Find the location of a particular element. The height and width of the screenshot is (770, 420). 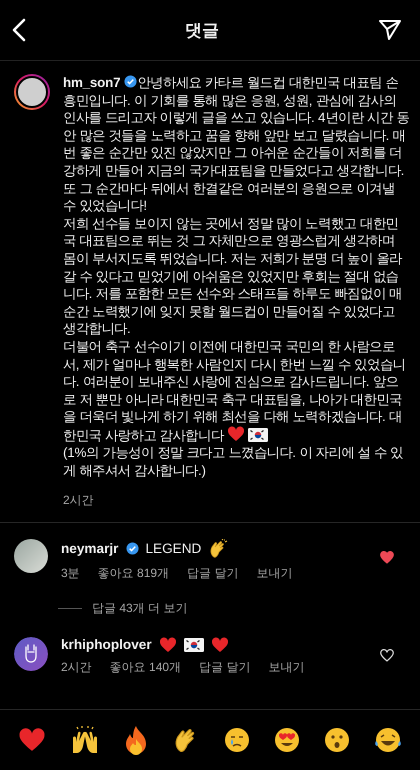

crying-face-icon is located at coordinates (237, 740).